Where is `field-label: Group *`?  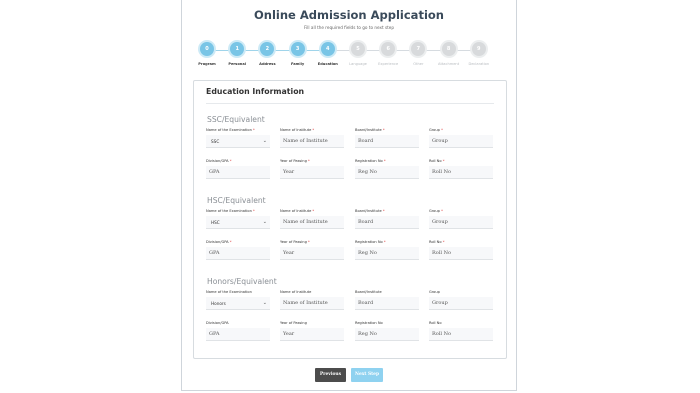 field-label: Group * is located at coordinates (436, 130).